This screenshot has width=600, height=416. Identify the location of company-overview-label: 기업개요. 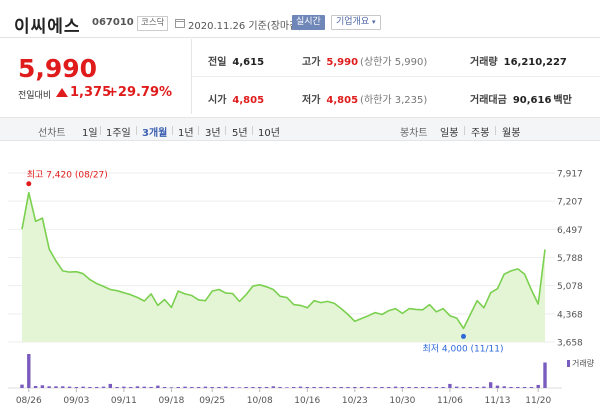
(353, 22).